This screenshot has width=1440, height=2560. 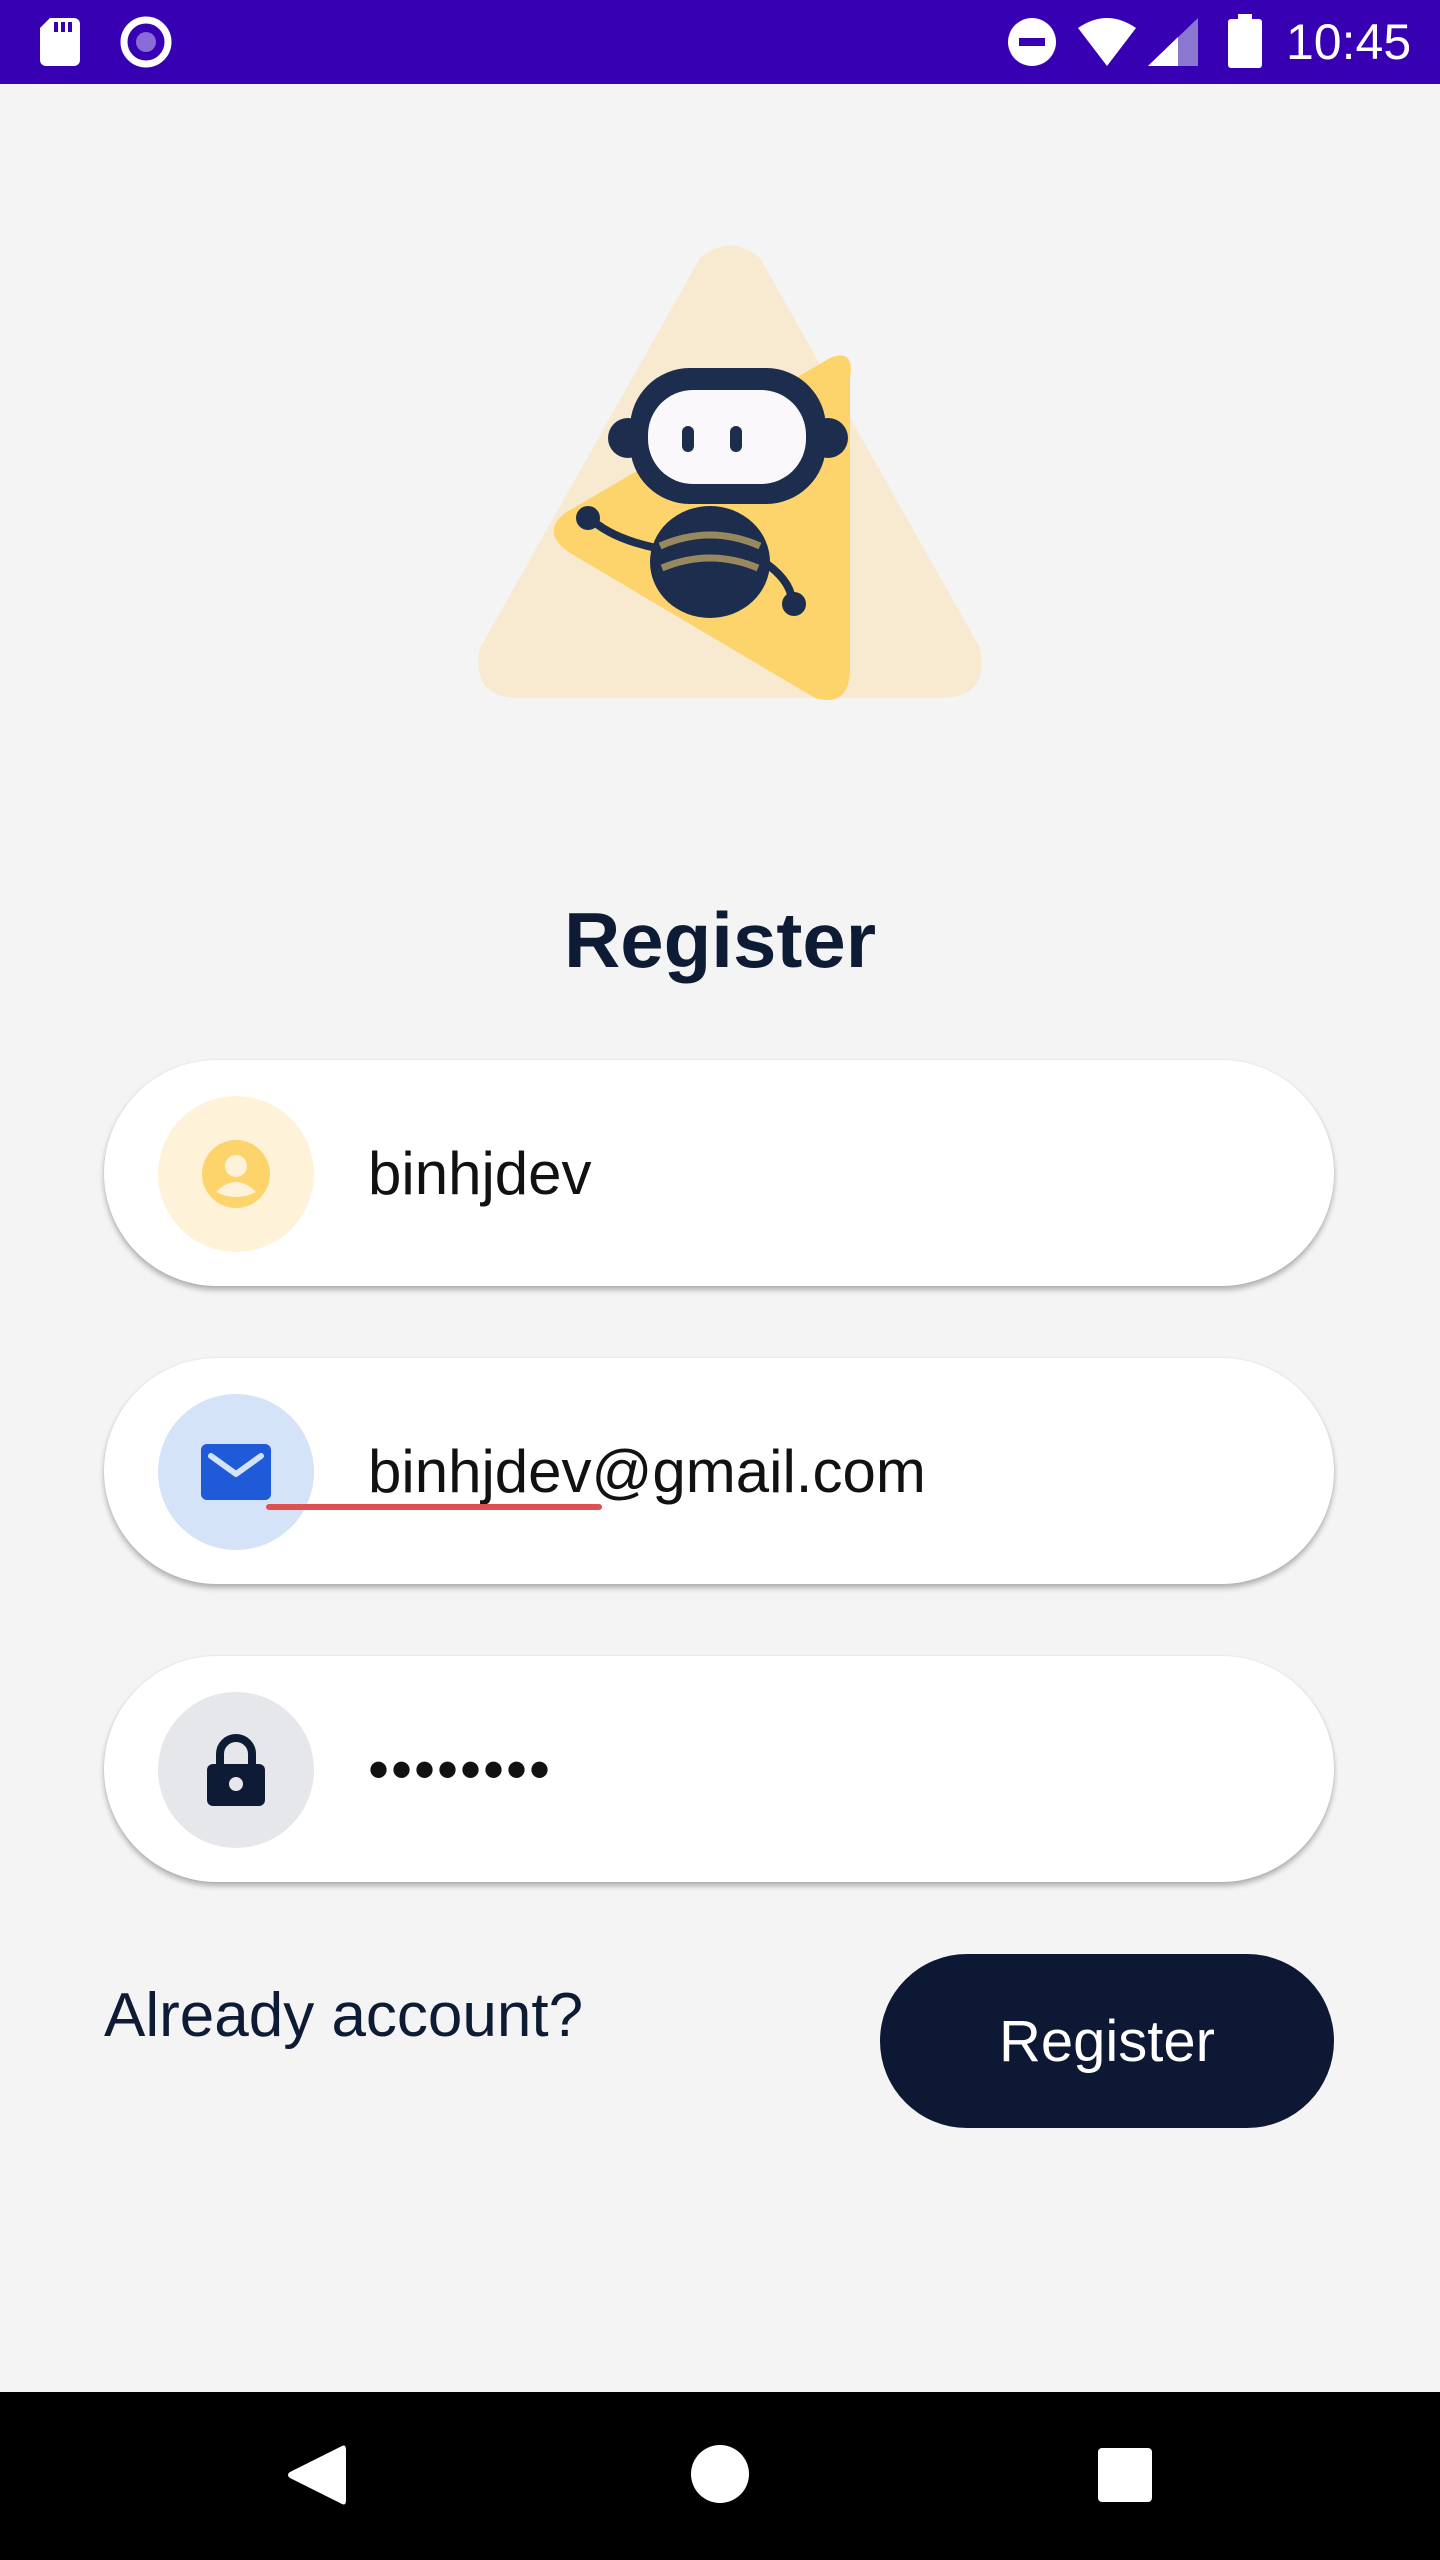 I want to click on sd-card-icon, so click(x=60, y=42).